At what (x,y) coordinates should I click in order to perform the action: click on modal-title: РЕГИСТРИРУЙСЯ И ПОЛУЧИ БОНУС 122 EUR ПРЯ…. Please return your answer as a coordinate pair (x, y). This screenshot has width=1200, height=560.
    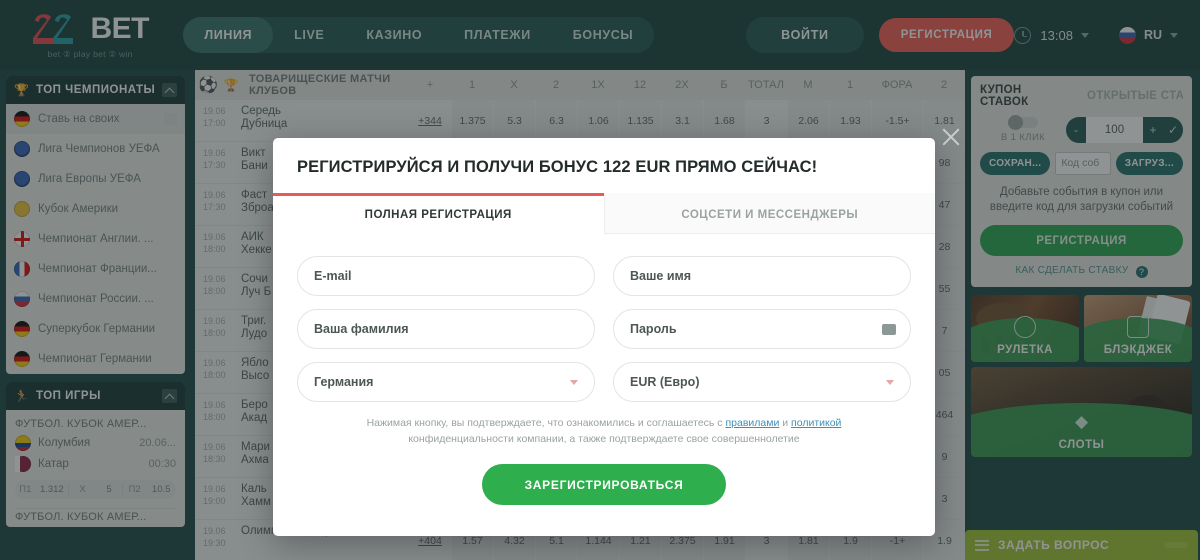
    Looking at the image, I should click on (557, 167).